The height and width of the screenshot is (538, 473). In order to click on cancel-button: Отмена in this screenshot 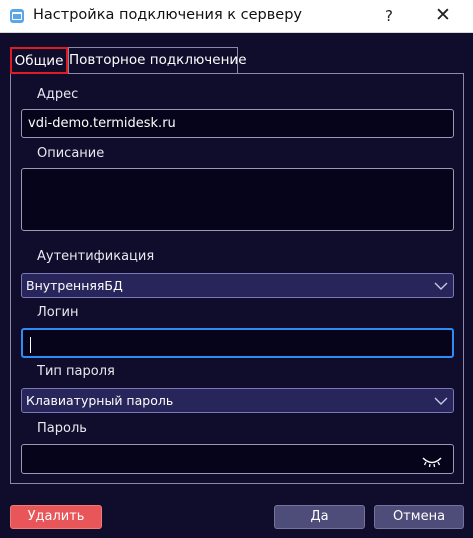, I will do `click(419, 517)`.